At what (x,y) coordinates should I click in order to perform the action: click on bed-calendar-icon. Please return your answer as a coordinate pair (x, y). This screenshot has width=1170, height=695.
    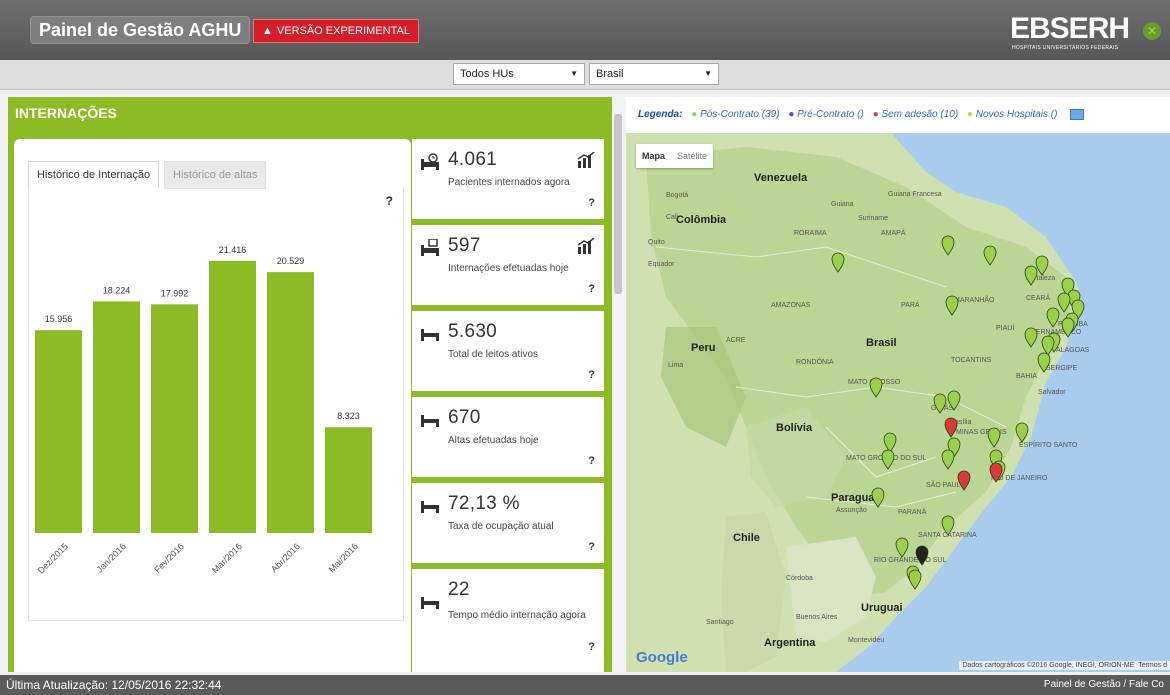
    Looking at the image, I should click on (430, 247).